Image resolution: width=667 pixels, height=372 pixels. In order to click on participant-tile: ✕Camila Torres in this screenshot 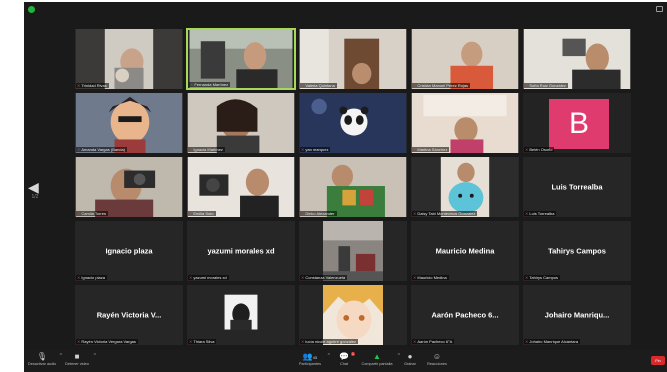, I will do `click(129, 187)`.